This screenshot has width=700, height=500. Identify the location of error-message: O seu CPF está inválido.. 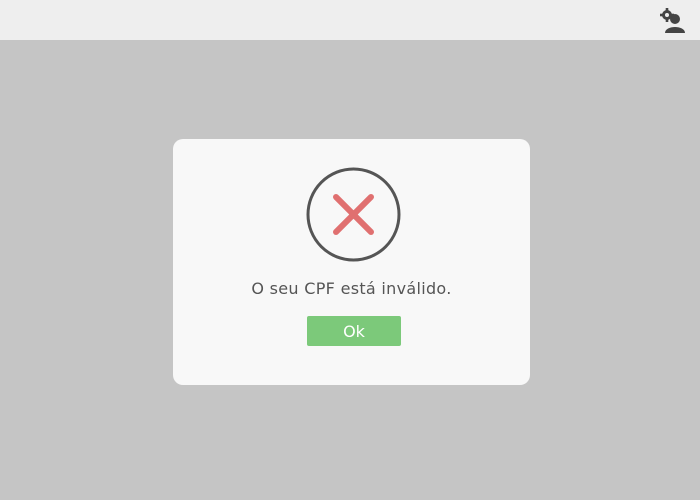
(351, 288).